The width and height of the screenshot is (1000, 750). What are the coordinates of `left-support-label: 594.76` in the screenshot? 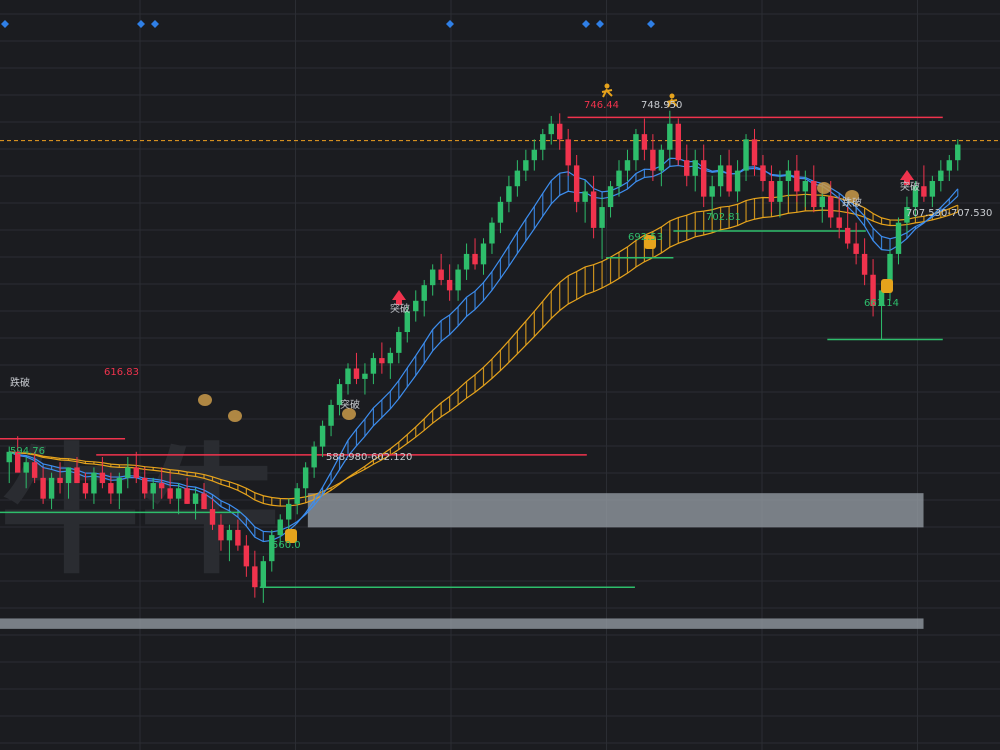 It's located at (27, 451).